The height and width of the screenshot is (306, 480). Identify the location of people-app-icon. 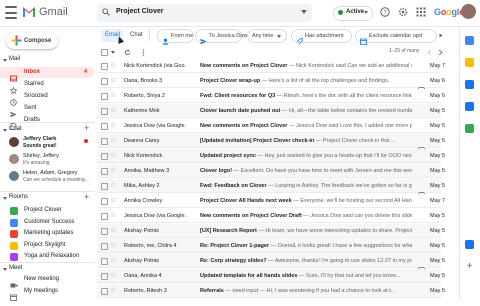
(469, 244).